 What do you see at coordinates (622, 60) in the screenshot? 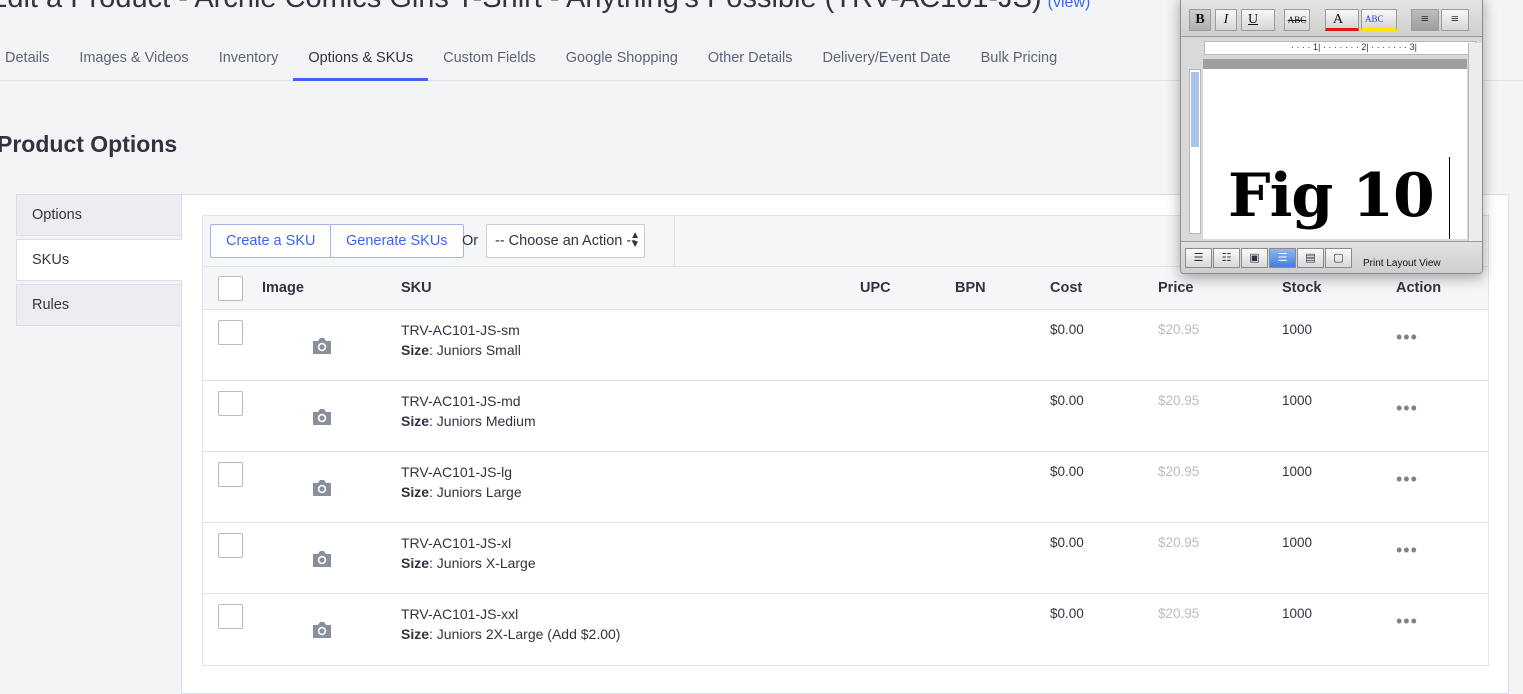
I see `tab-google-shopping: Google Shopping` at bounding box center [622, 60].